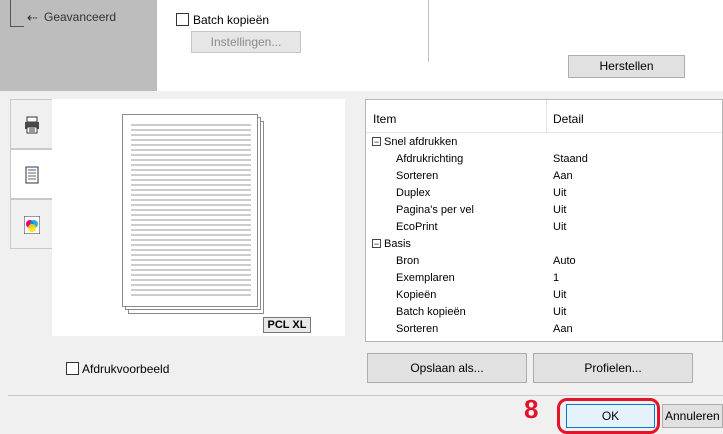  What do you see at coordinates (544, 227) in the screenshot?
I see `table-row: EcoPrint Uit` at bounding box center [544, 227].